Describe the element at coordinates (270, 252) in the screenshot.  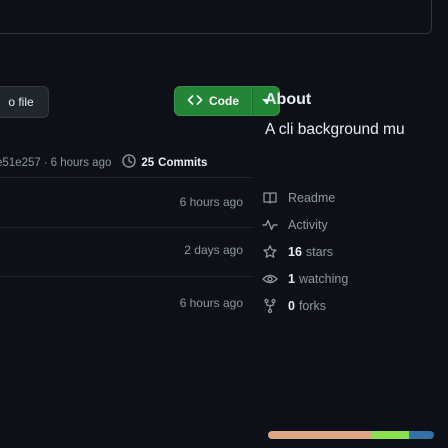
I see `star-icon` at that location.